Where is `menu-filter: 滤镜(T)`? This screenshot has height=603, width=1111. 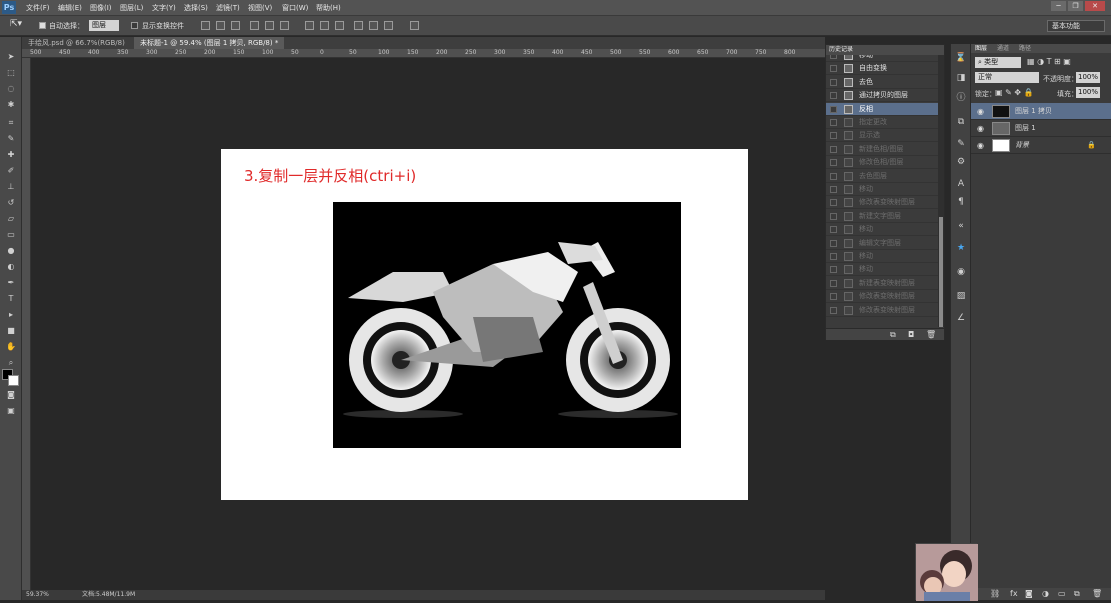 menu-filter: 滤镜(T) is located at coordinates (228, 8).